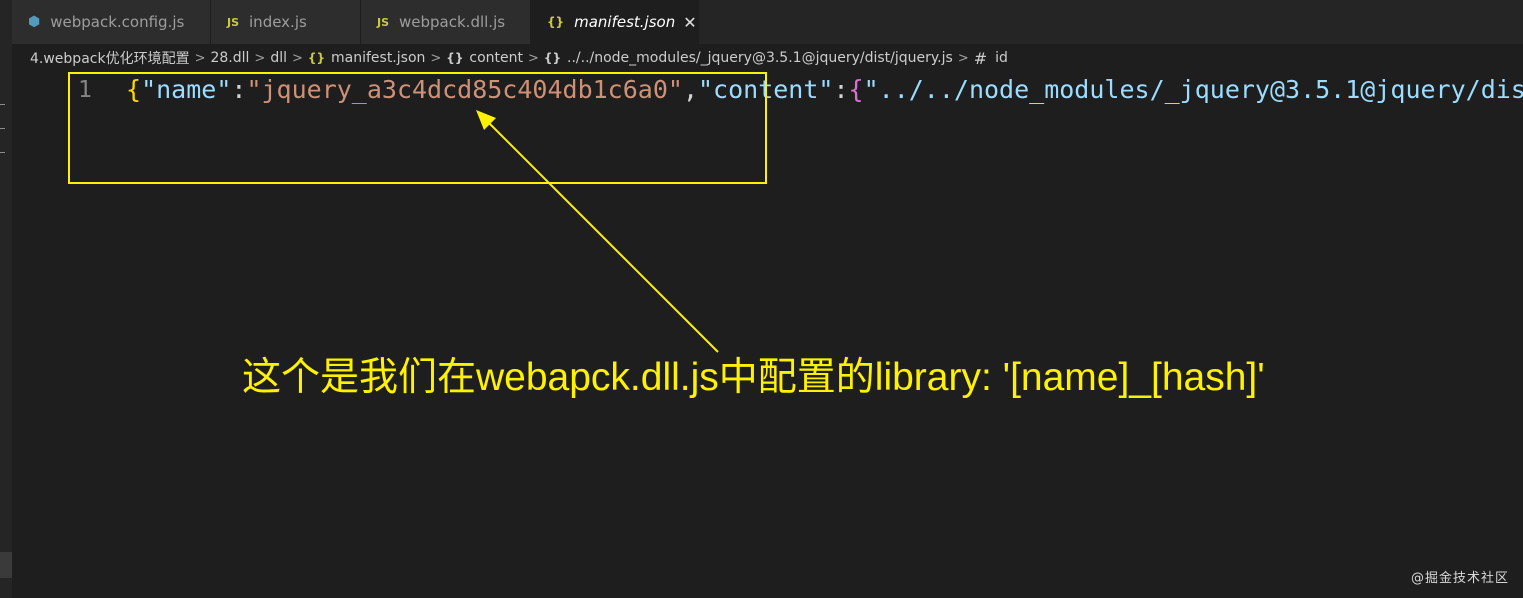 The width and height of the screenshot is (1523, 598). Describe the element at coordinates (597, 231) in the screenshot. I see `annotation-arrow` at that location.